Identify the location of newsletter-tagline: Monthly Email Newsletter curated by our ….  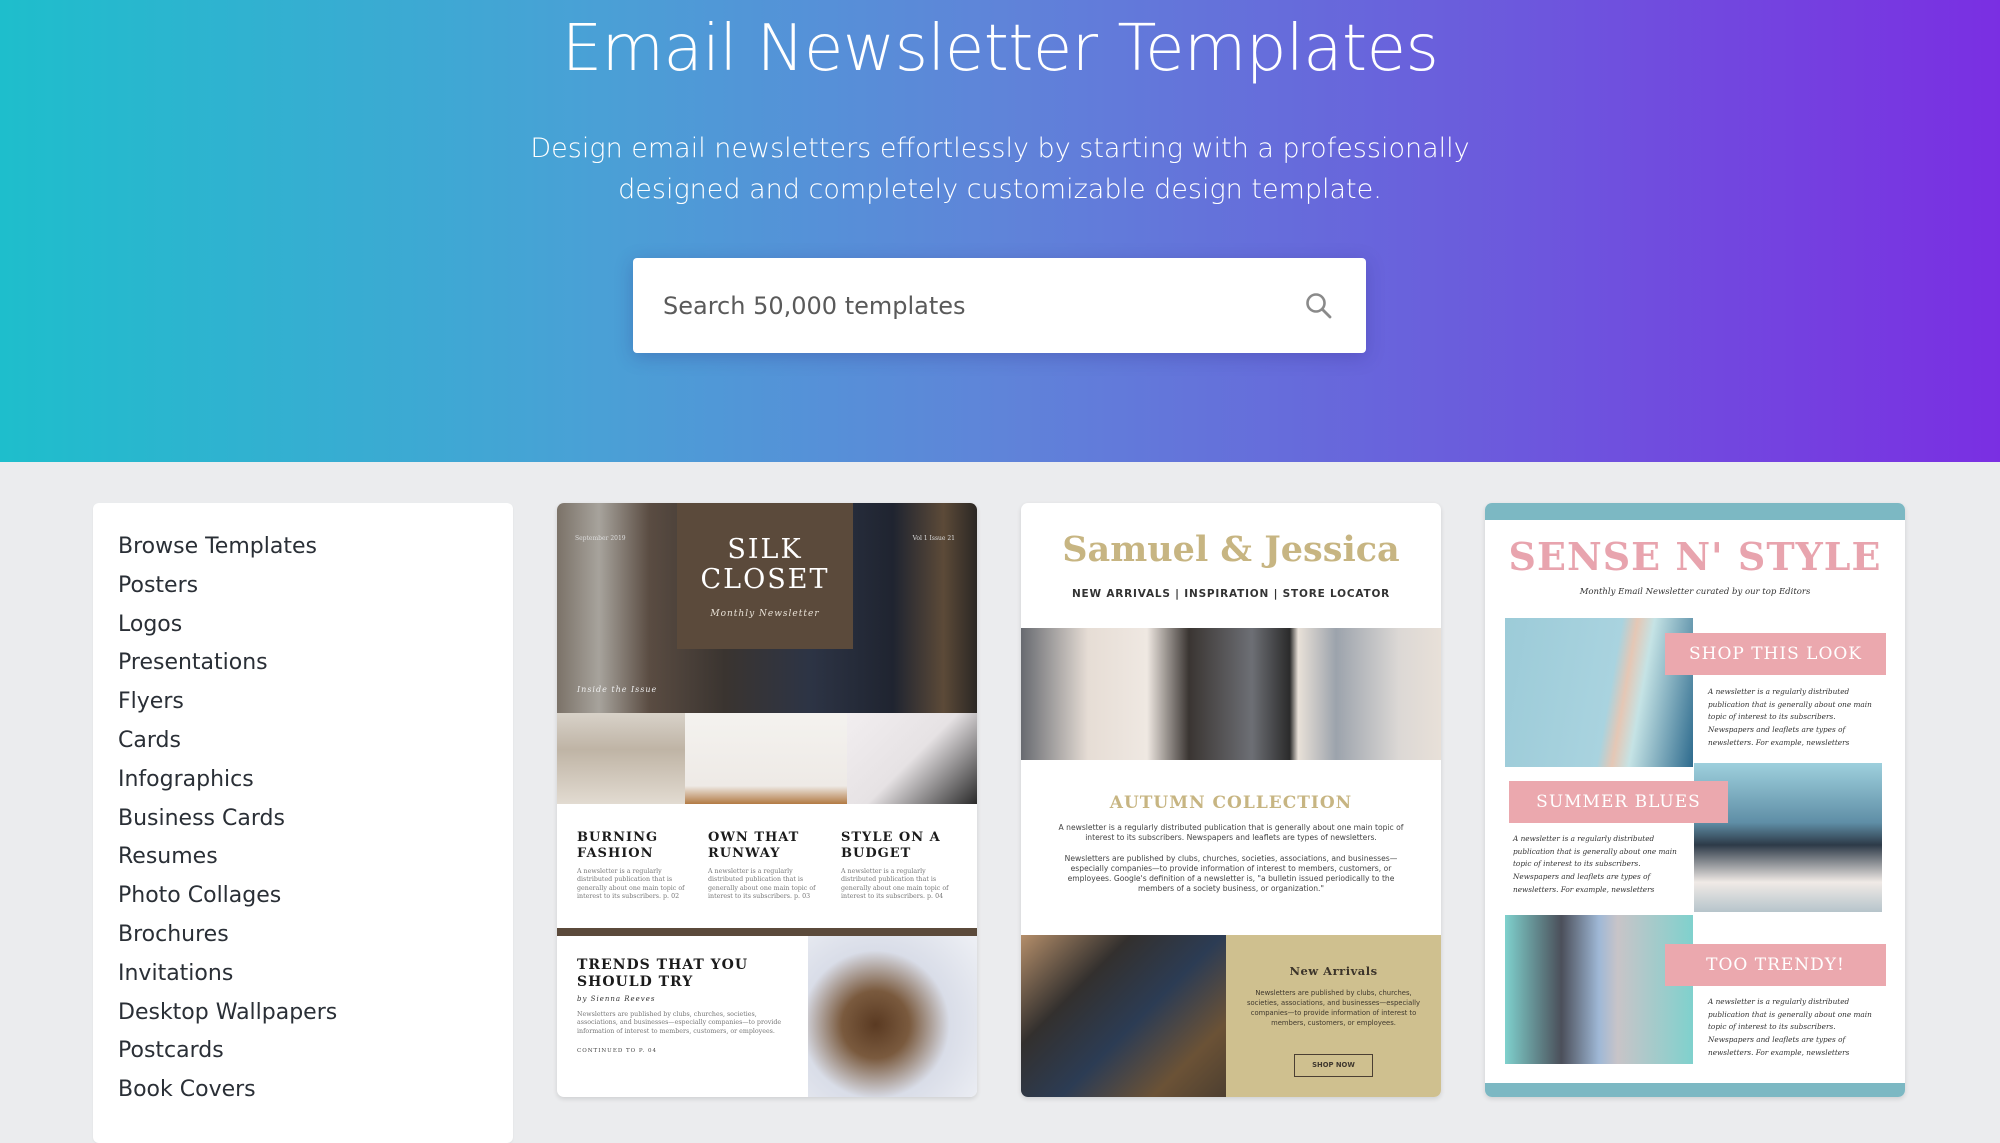
(1695, 592).